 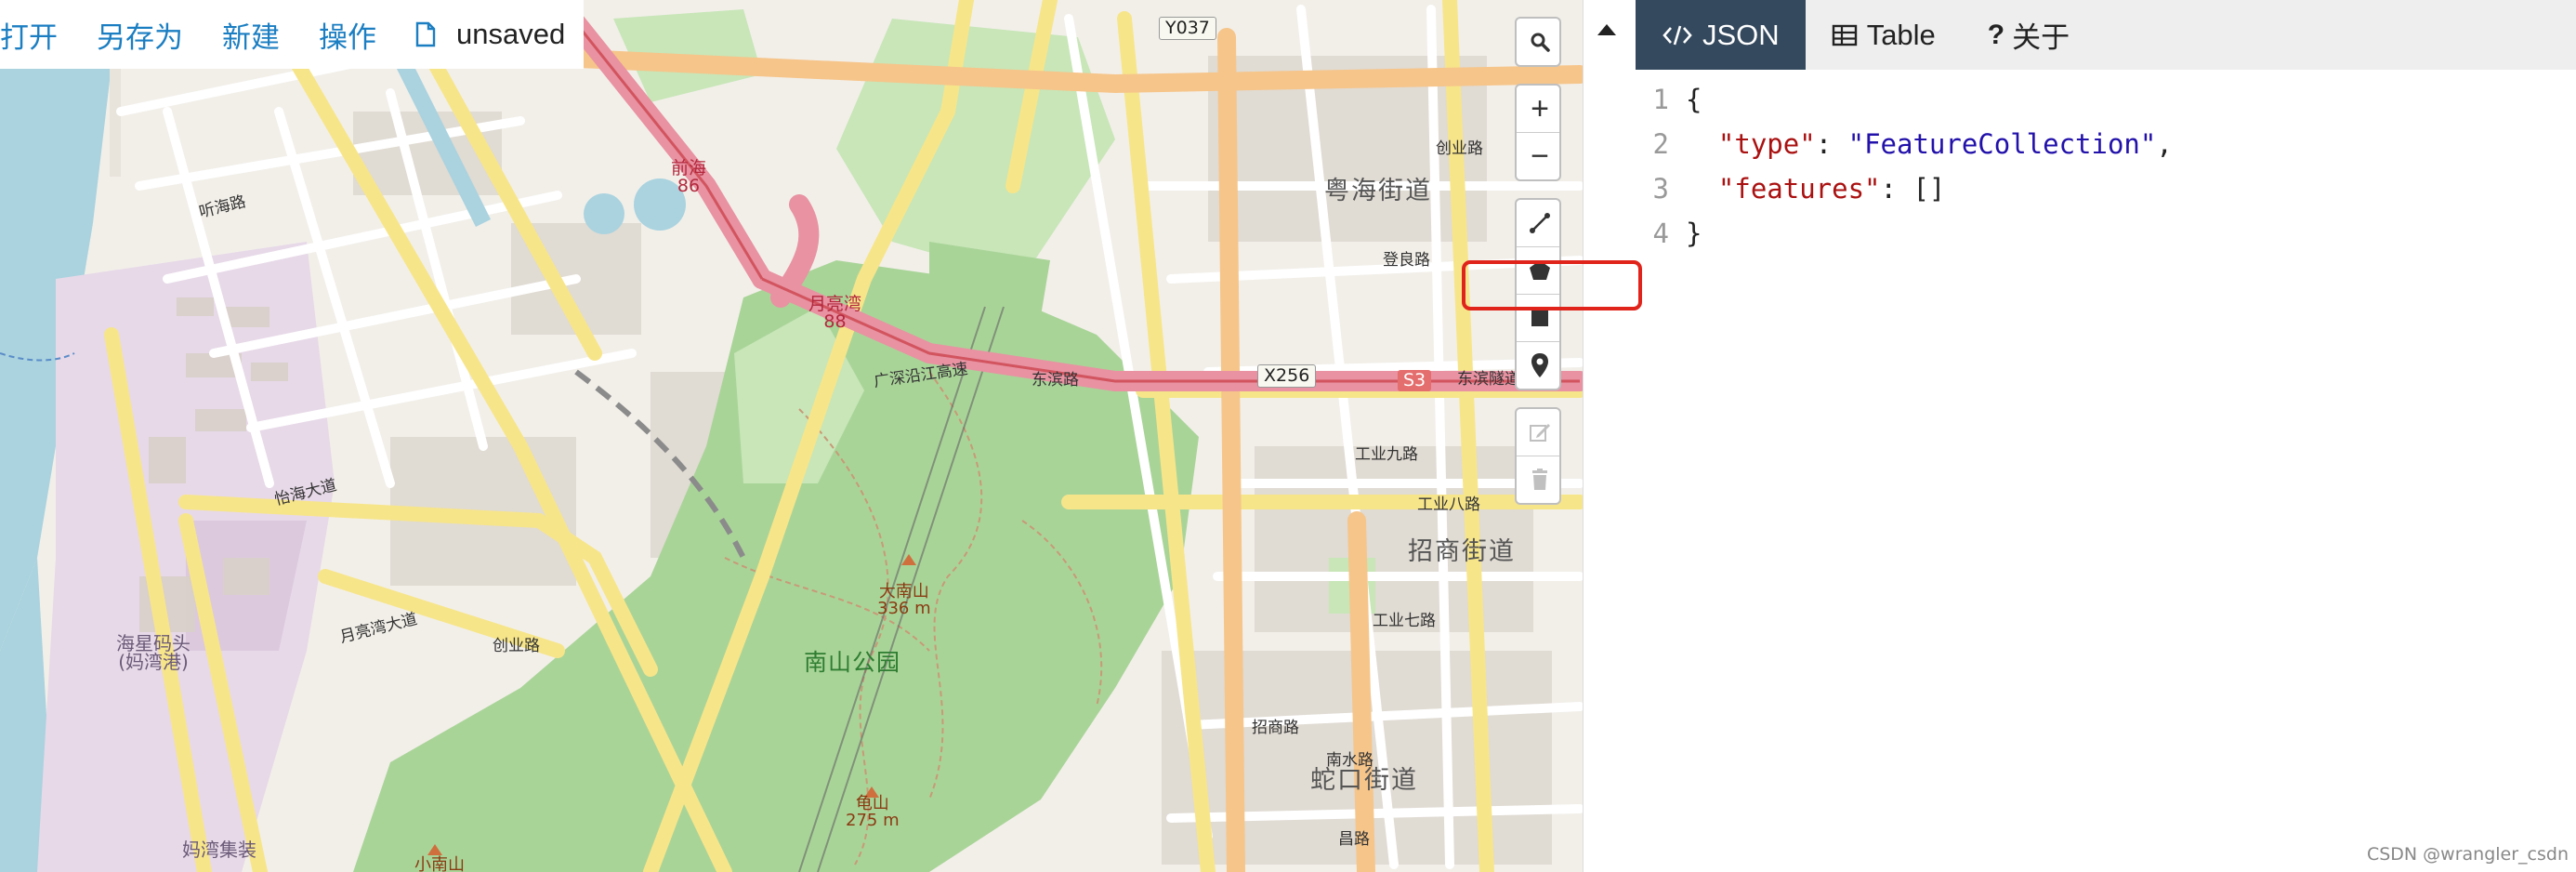 I want to click on draw-rectangle-icon, so click(x=1539, y=318).